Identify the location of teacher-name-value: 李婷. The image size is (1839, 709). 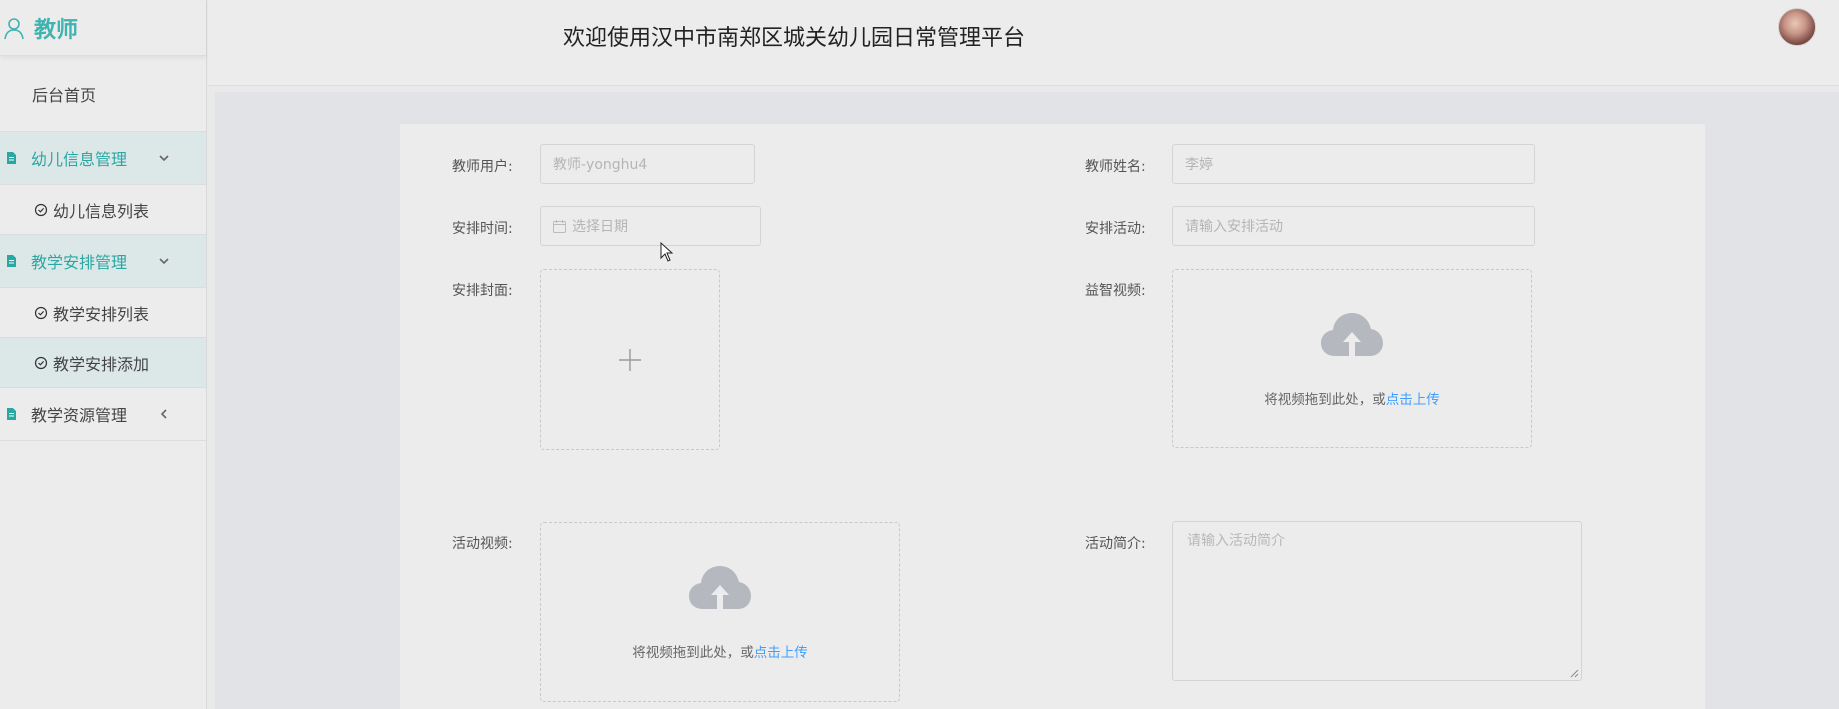
(1199, 165).